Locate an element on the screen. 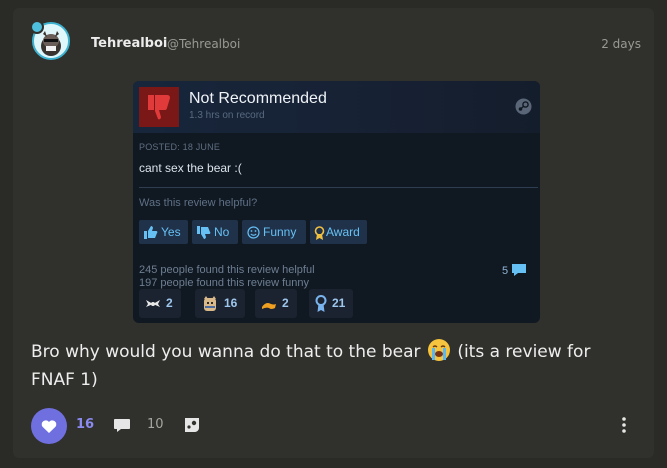 The width and height of the screenshot is (667, 468). vote-funny-label: Funny is located at coordinates (280, 232).